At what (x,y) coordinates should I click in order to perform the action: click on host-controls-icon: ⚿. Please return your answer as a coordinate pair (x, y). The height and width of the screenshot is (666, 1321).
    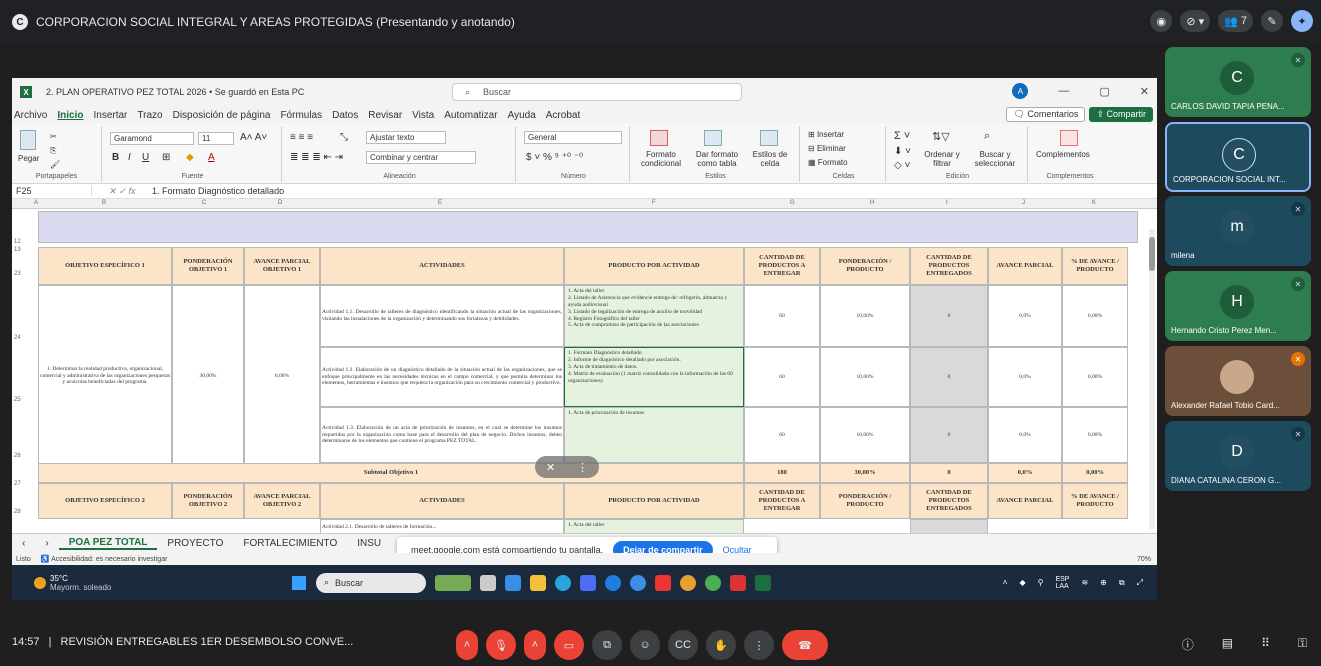
    Looking at the image, I should click on (1302, 644).